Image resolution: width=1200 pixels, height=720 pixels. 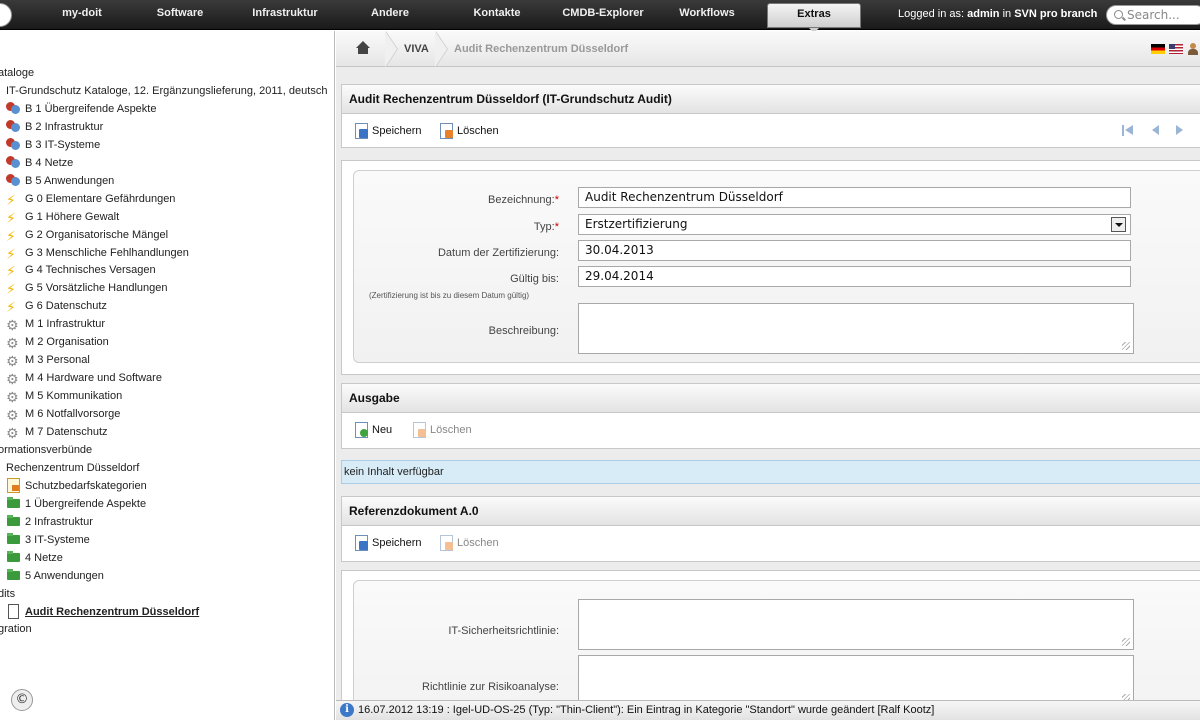 What do you see at coordinates (361, 430) in the screenshot?
I see `new-icon` at bounding box center [361, 430].